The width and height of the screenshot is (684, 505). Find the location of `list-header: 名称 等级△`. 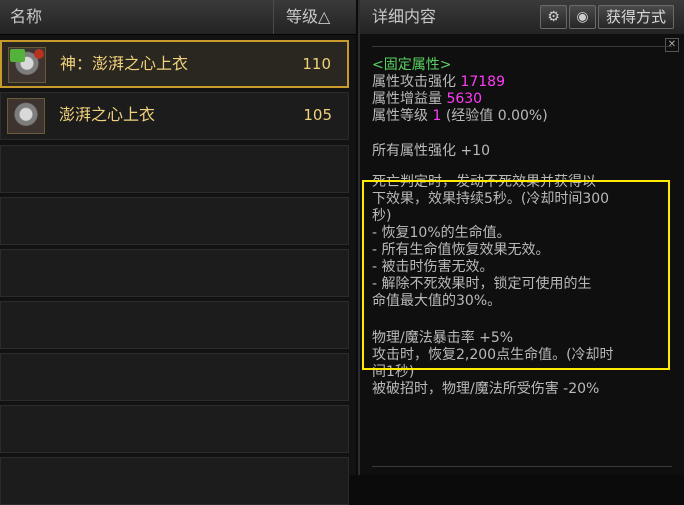

list-header: 名称 等级△ is located at coordinates (178, 17).